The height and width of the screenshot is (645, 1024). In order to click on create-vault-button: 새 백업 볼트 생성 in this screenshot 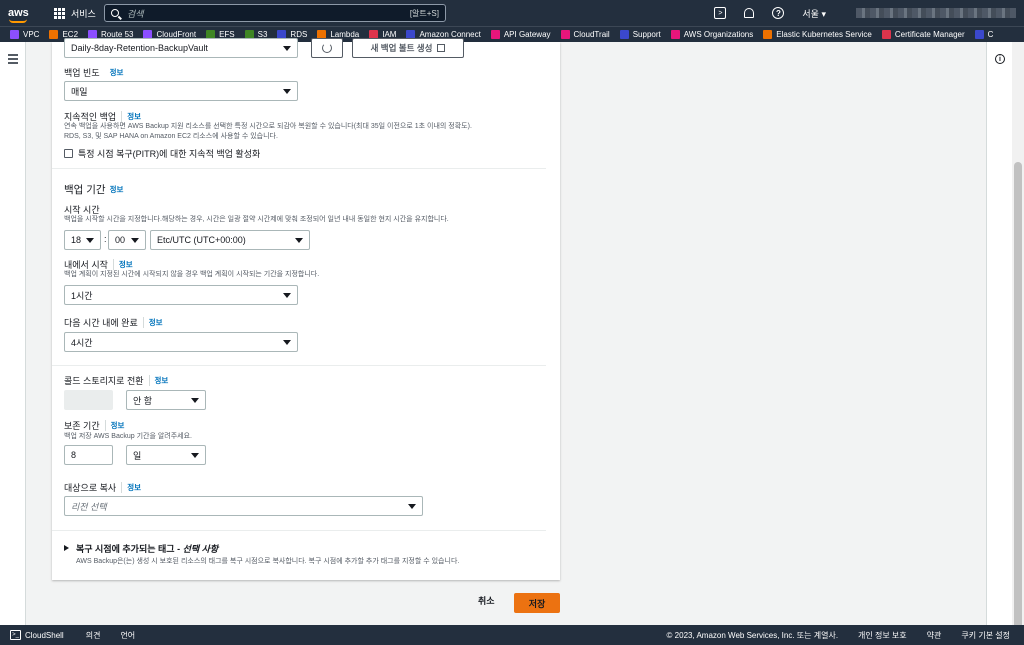, I will do `click(408, 48)`.